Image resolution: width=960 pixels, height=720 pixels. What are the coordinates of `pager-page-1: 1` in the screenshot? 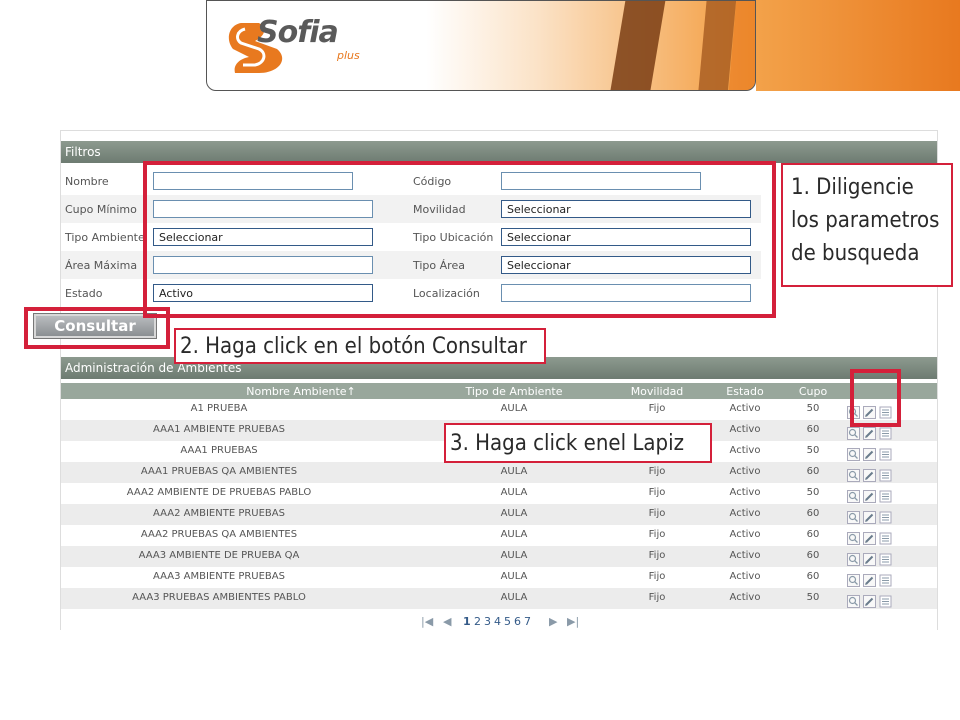 It's located at (467, 621).